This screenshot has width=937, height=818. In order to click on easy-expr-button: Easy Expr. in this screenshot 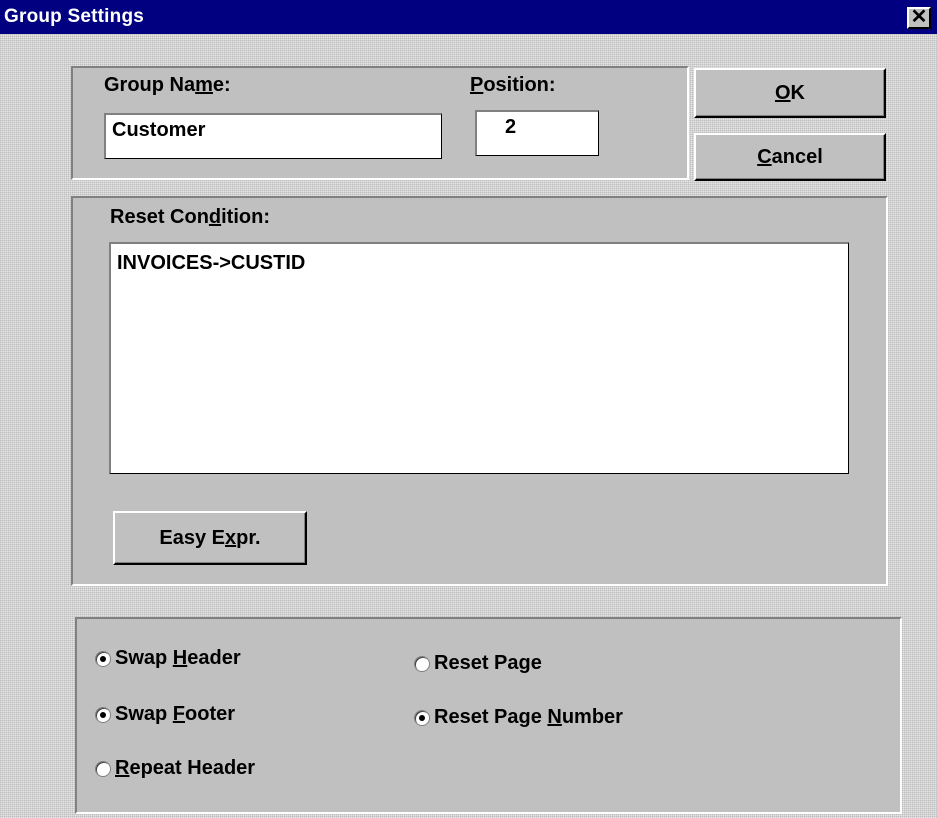, I will do `click(210, 538)`.